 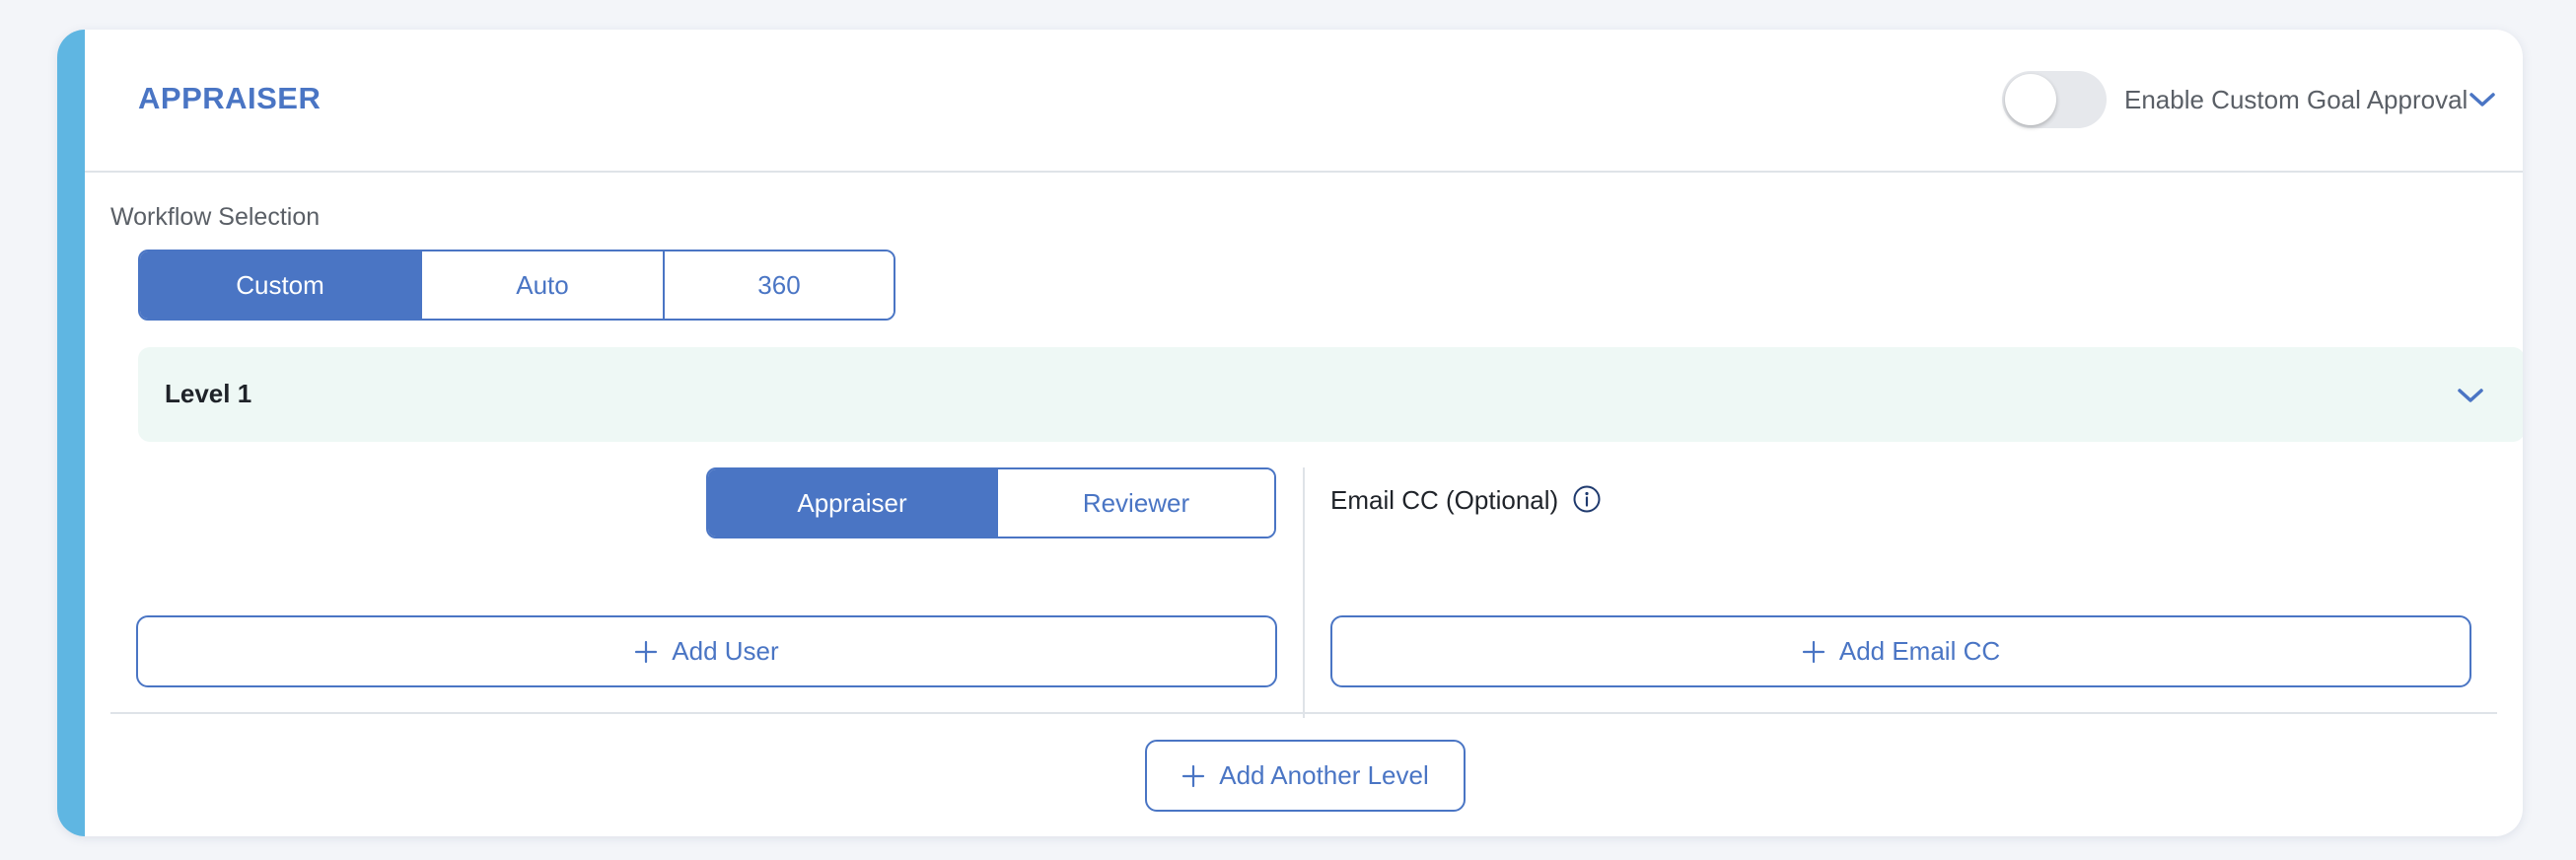 What do you see at coordinates (2296, 99) in the screenshot?
I see `toggle-label: Enable Custom Goal Approval` at bounding box center [2296, 99].